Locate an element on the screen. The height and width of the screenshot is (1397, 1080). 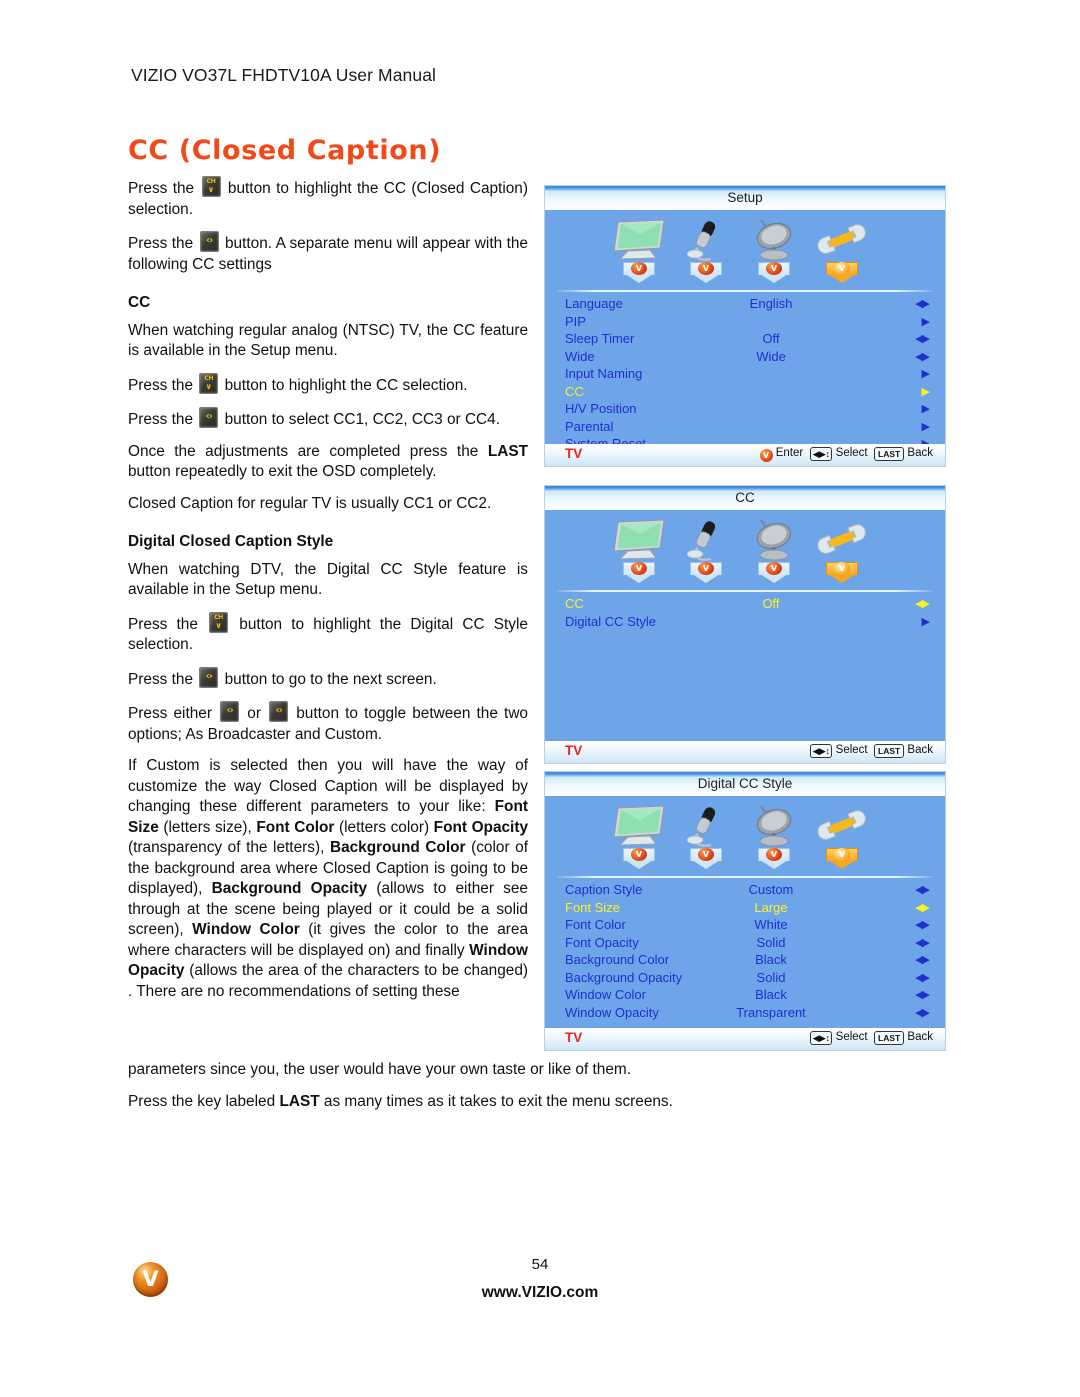
osd-menu-row: Font Size Large ◀▶ is located at coordinates (745, 909).